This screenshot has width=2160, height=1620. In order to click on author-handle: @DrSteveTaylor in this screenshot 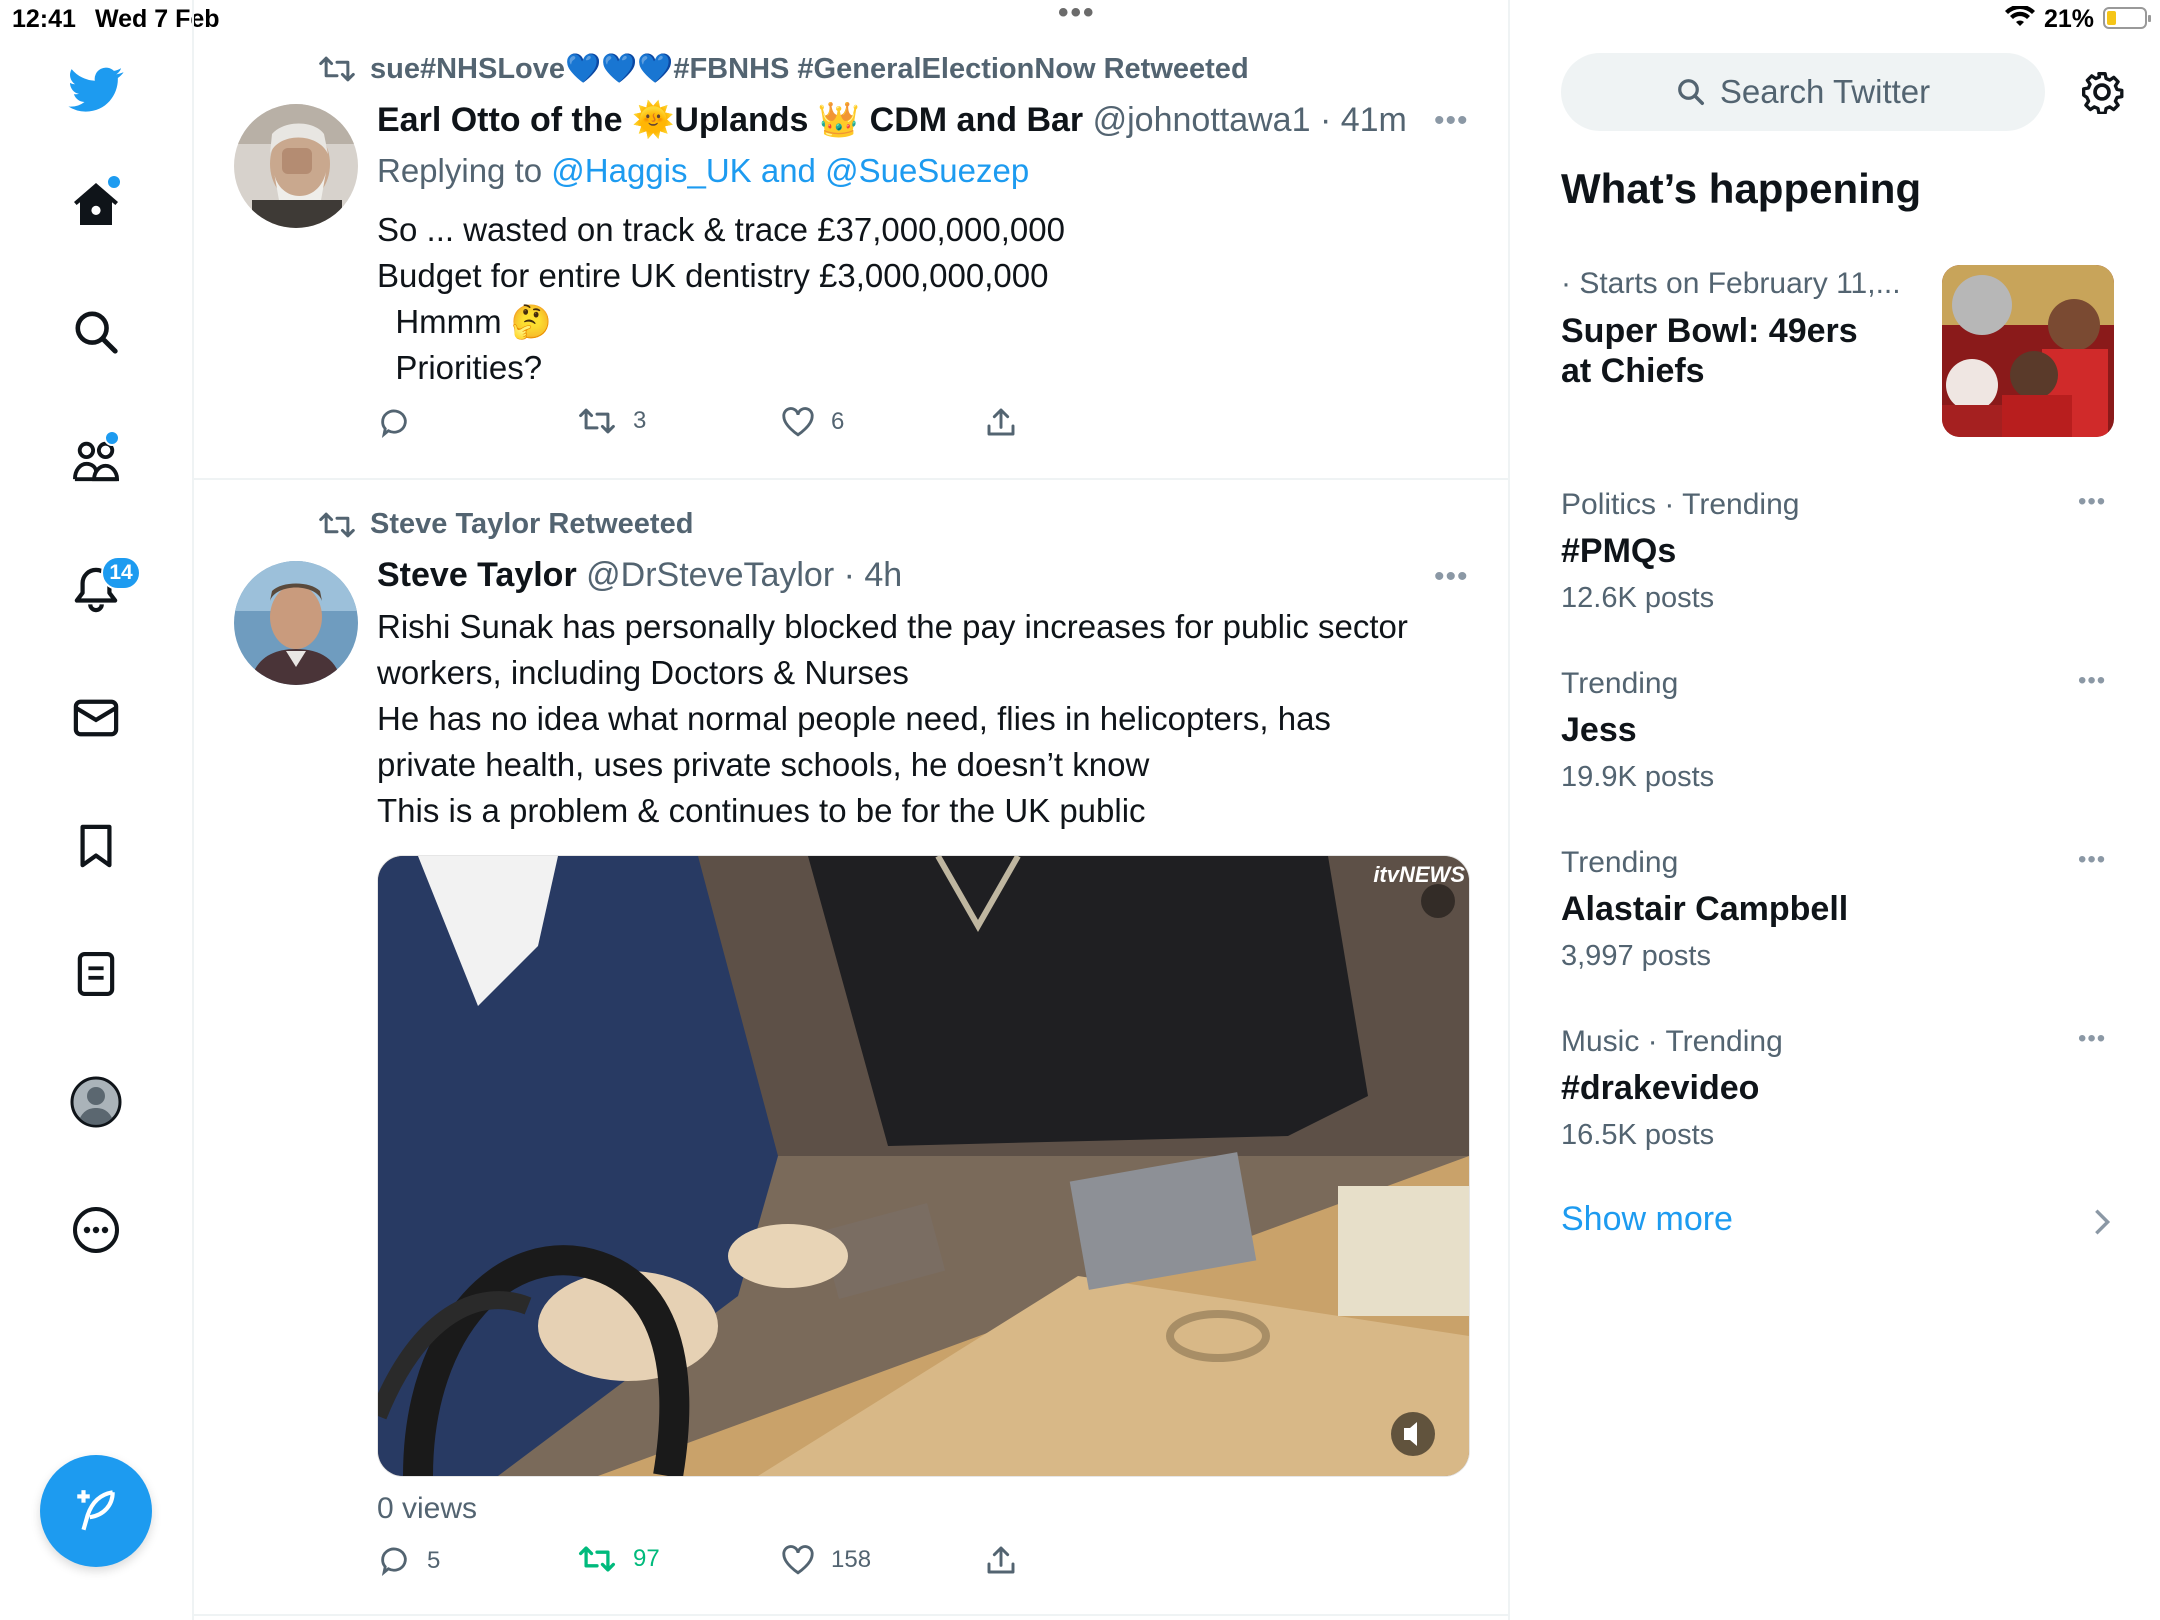, I will do `click(710, 575)`.